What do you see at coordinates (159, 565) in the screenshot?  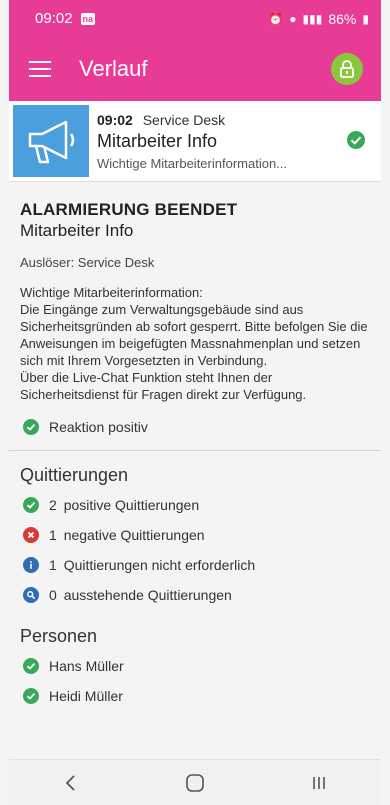 I see `ack-label: Quittierungen nicht erforderlich` at bounding box center [159, 565].